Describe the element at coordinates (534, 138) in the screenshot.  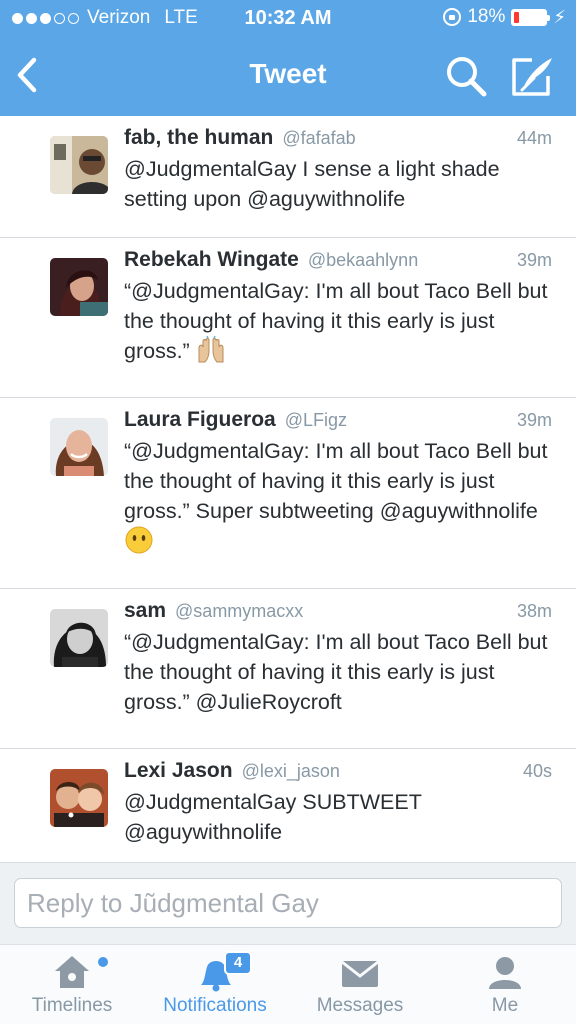
I see `tweet-time: 44m` at that location.